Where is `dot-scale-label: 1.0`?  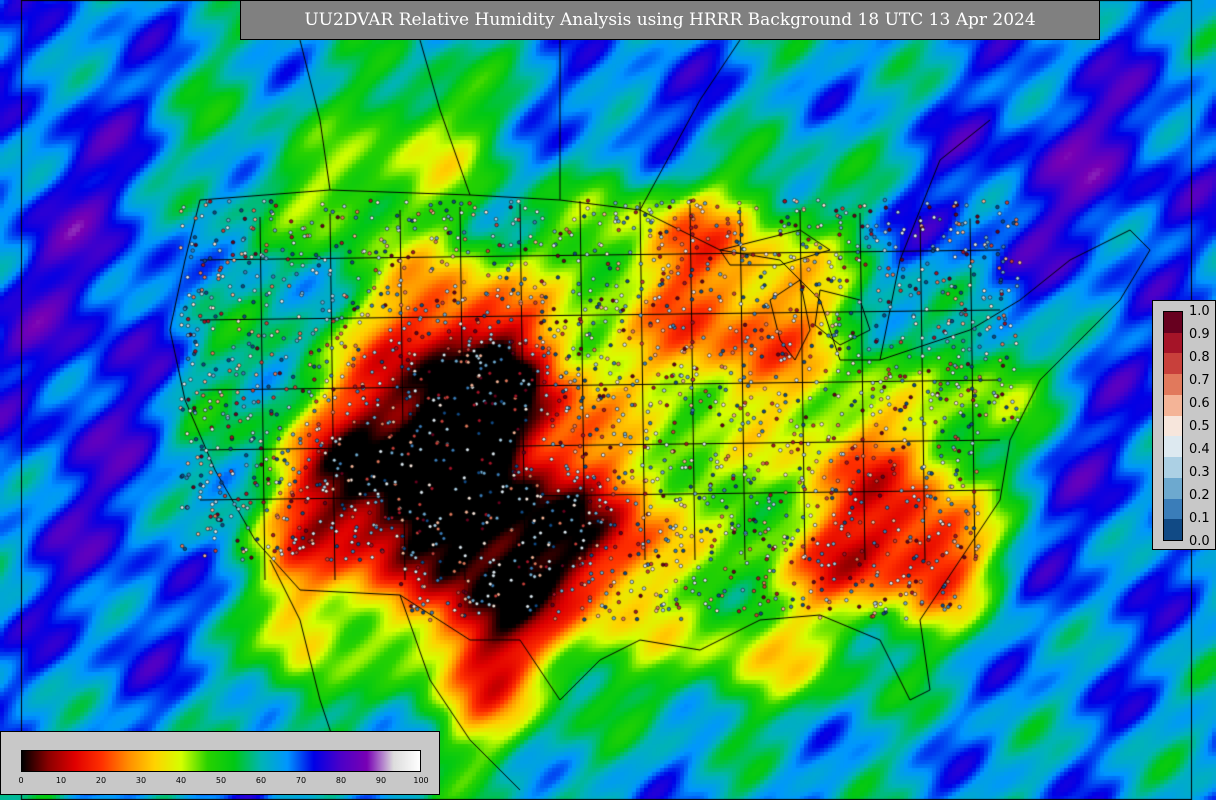
dot-scale-label: 1.0 is located at coordinates (1199, 311).